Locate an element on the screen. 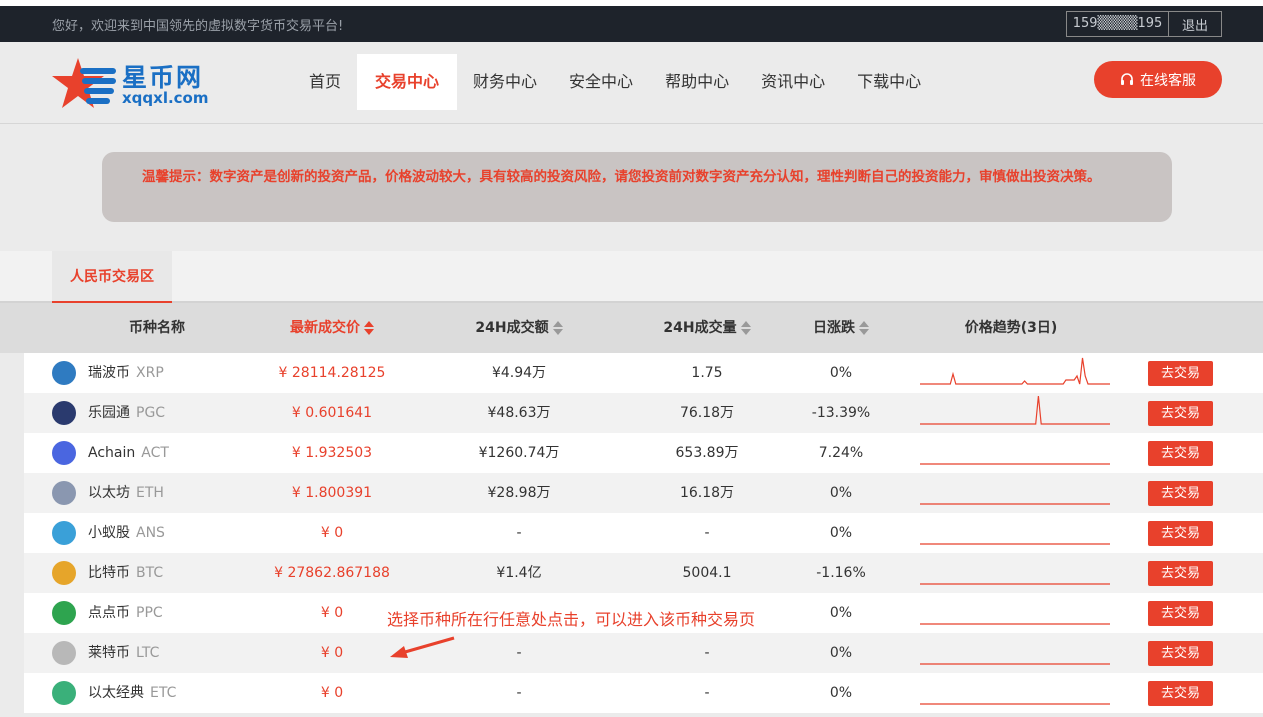 Image resolution: width=1263 pixels, height=717 pixels. ppc-icon is located at coordinates (64, 613).